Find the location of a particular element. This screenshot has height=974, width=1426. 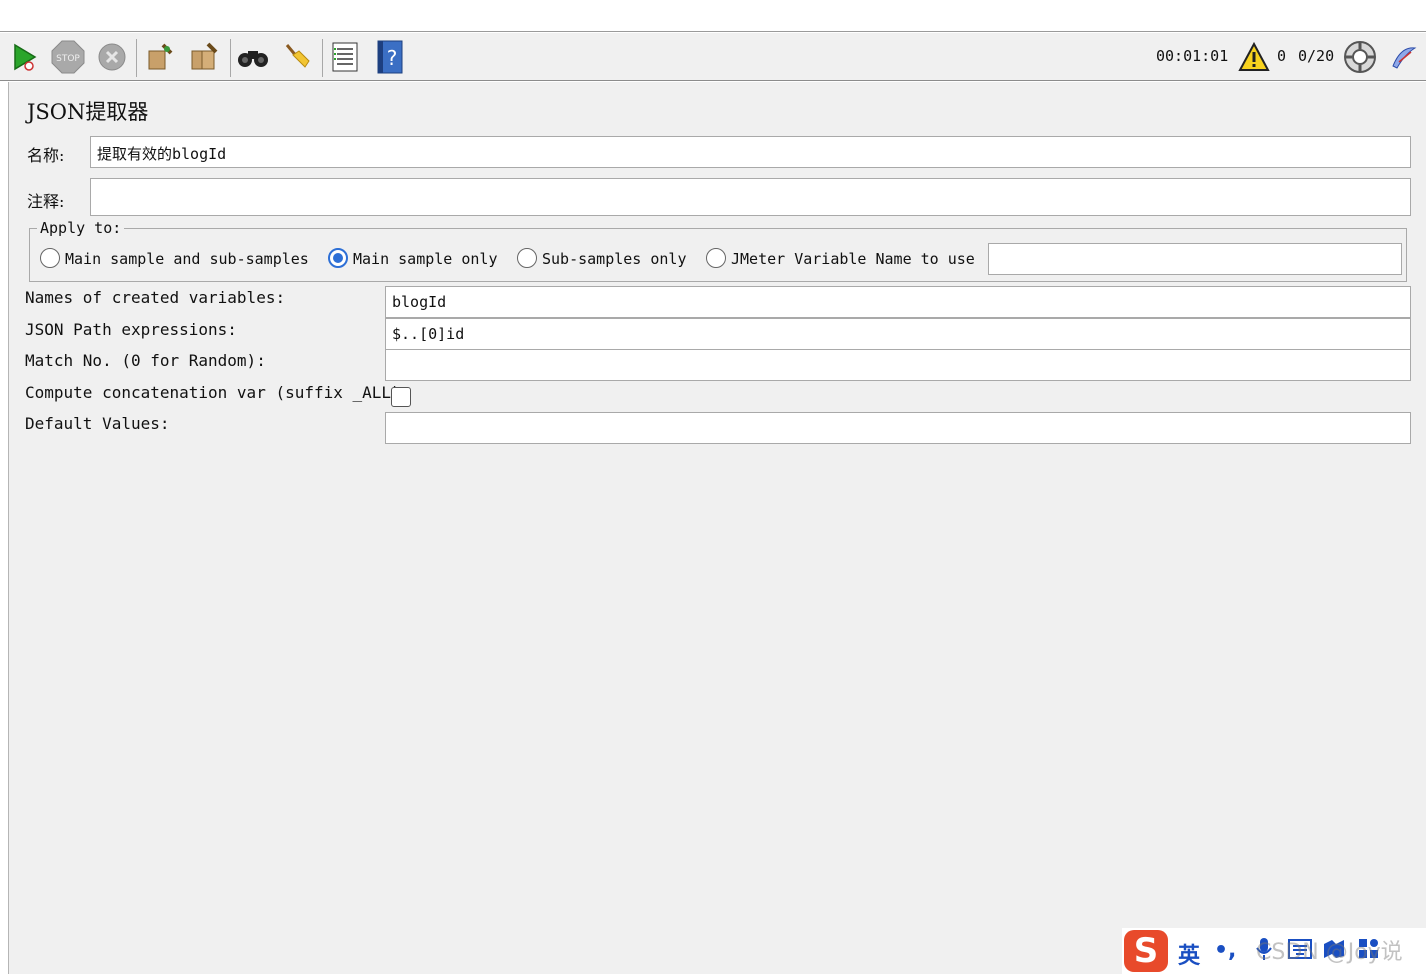

remote-icon is located at coordinates (1360, 57).